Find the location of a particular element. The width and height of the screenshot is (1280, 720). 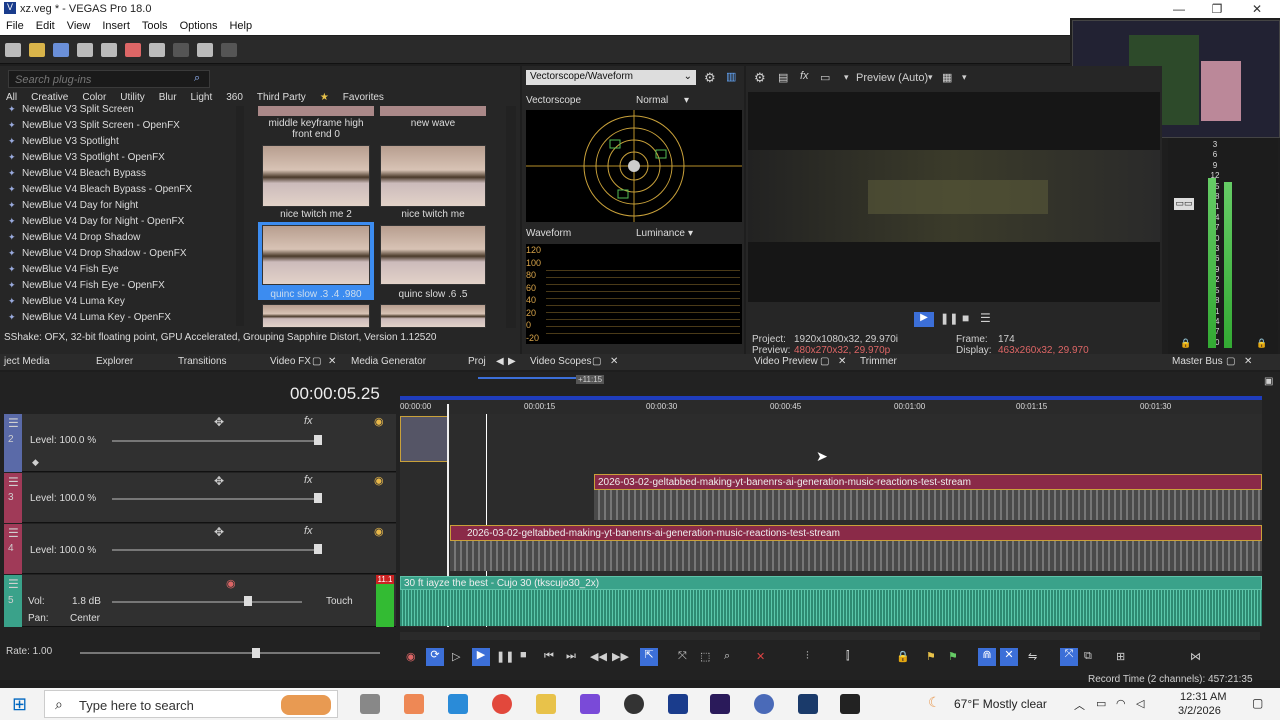

notifications-icon: ▢ is located at coordinates (1257, 703).